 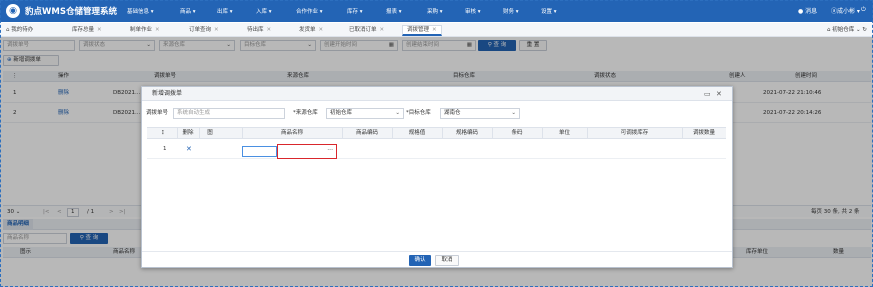 I want to click on home-icon: ⌂, so click(x=8, y=30).